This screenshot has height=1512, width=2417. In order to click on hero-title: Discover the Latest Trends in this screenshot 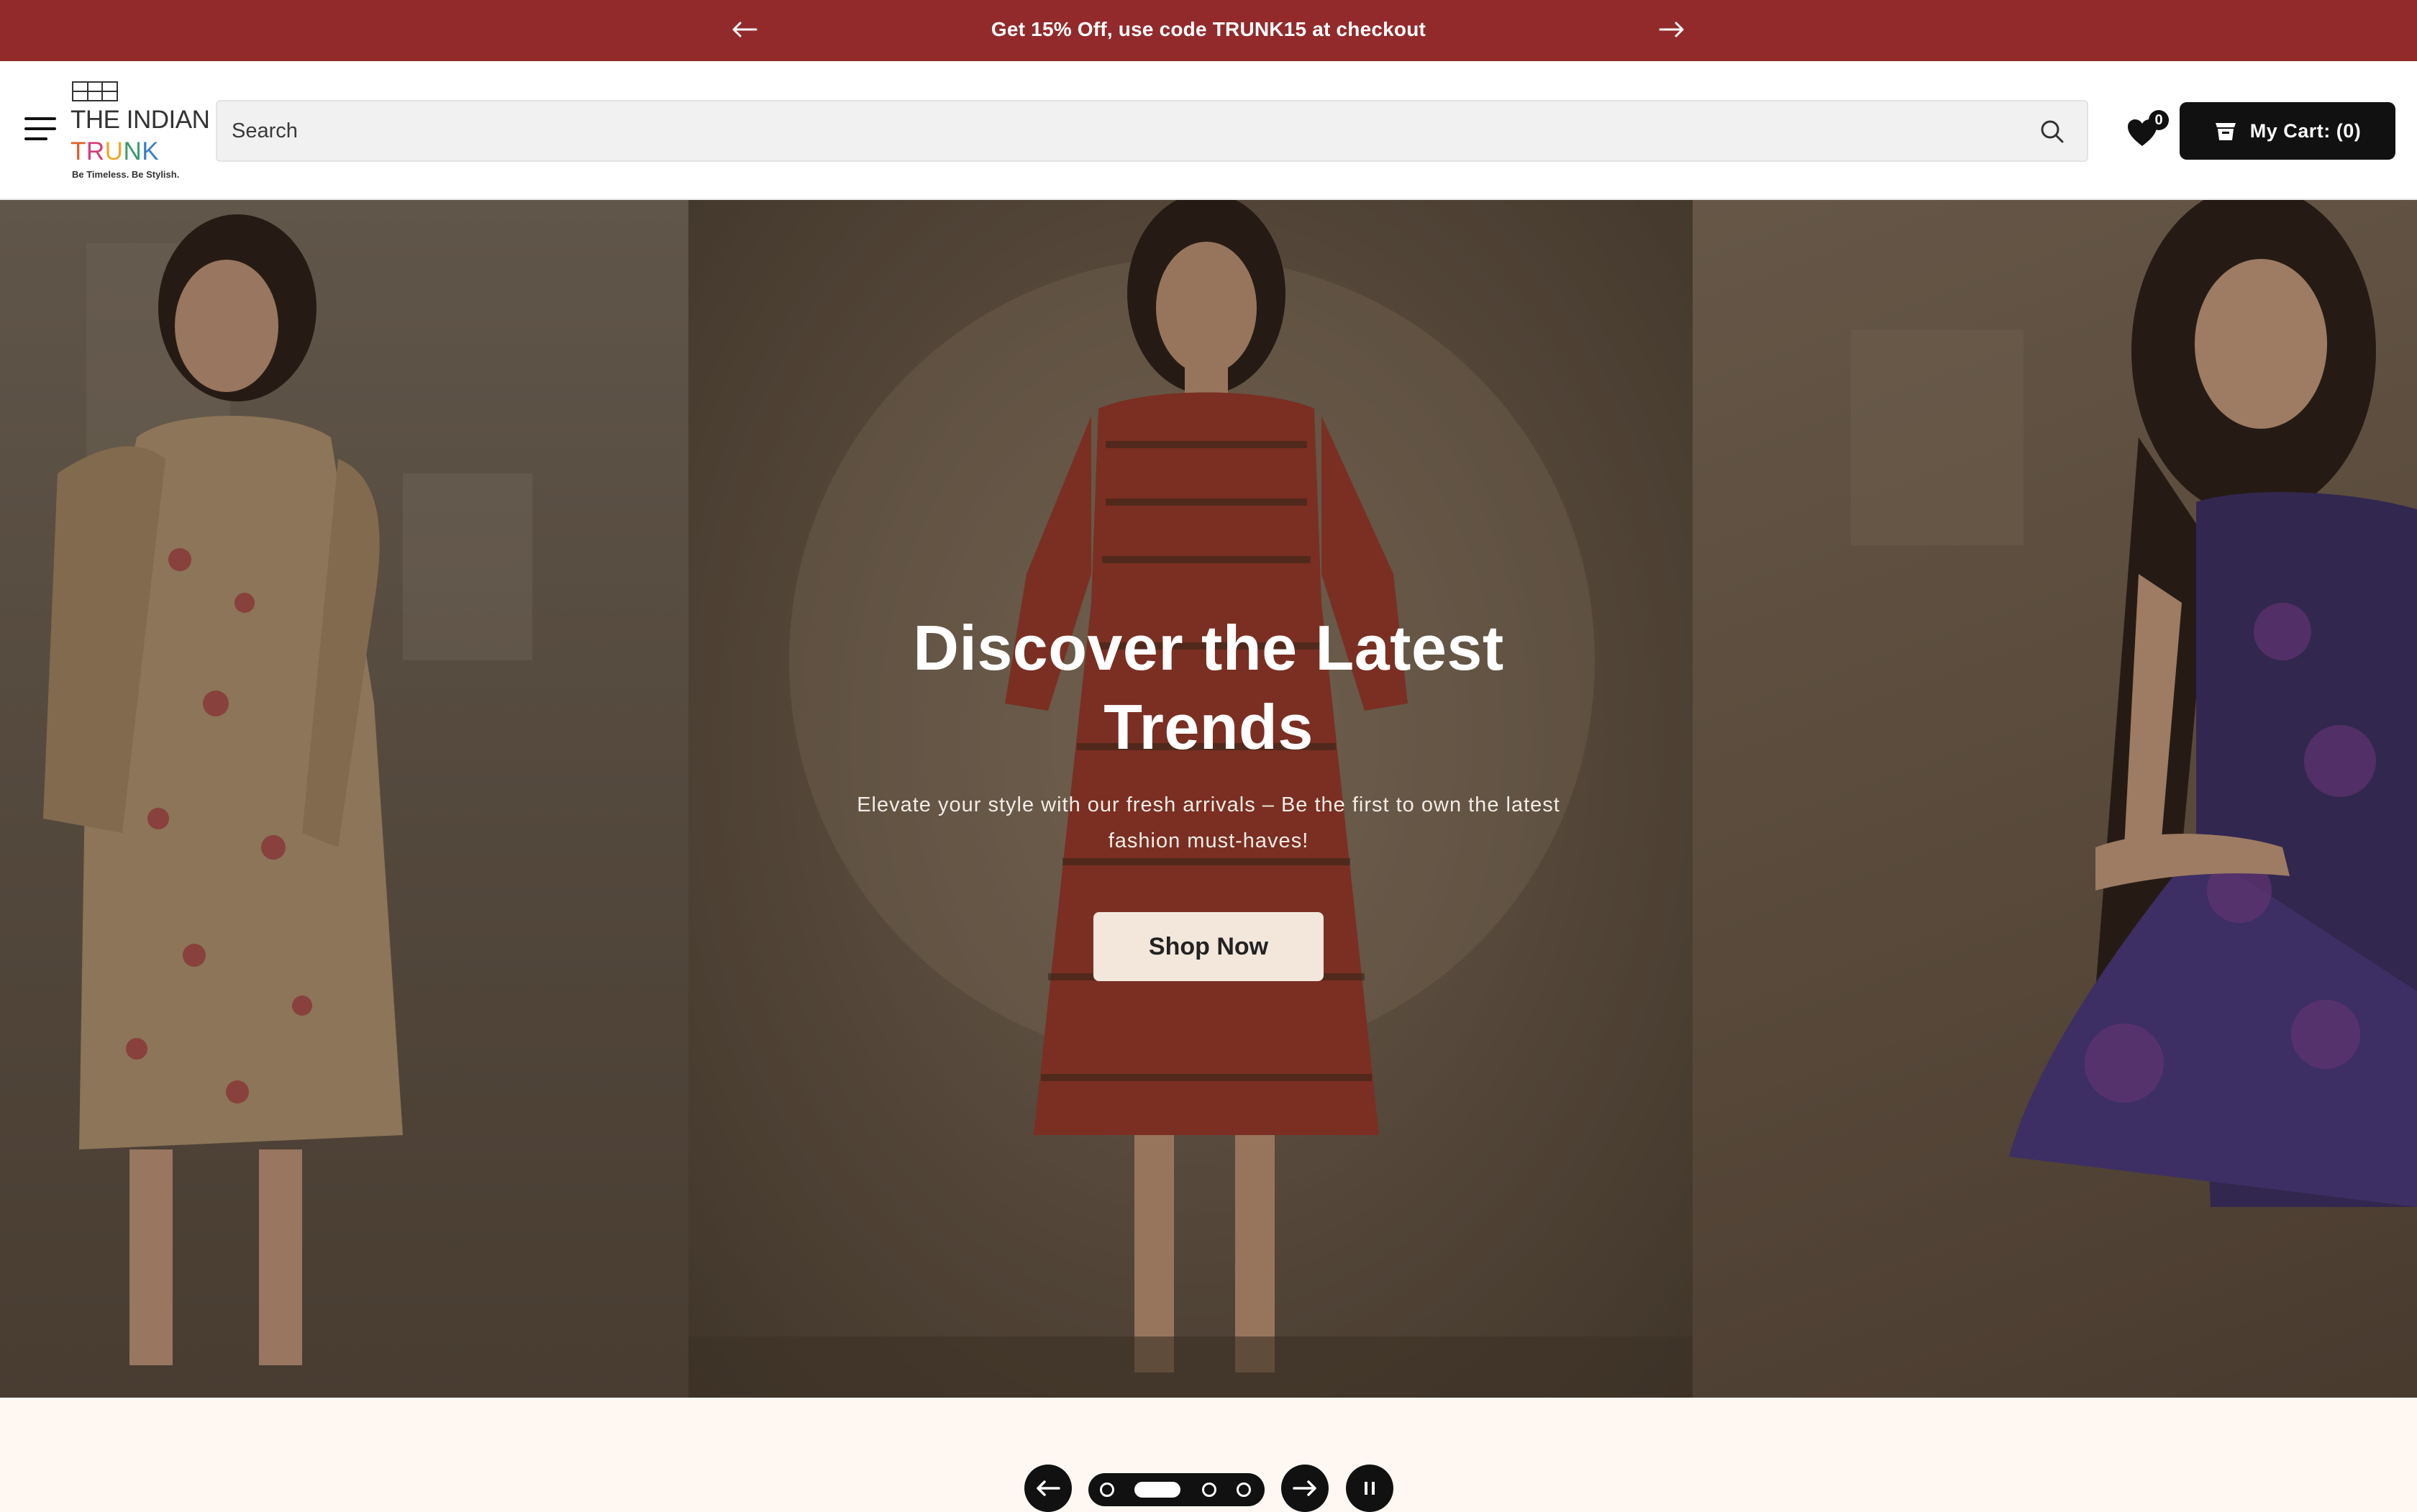, I will do `click(1209, 687)`.